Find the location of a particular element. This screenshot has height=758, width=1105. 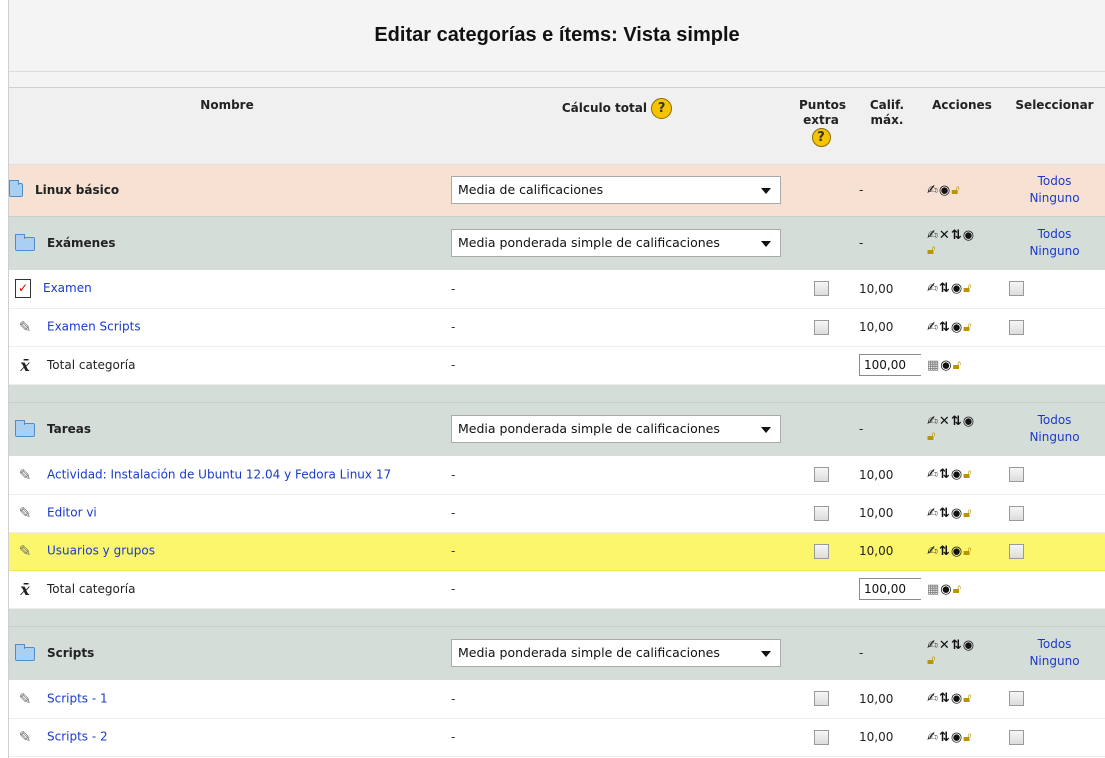

grade-item-link: Editor vi is located at coordinates (72, 513).